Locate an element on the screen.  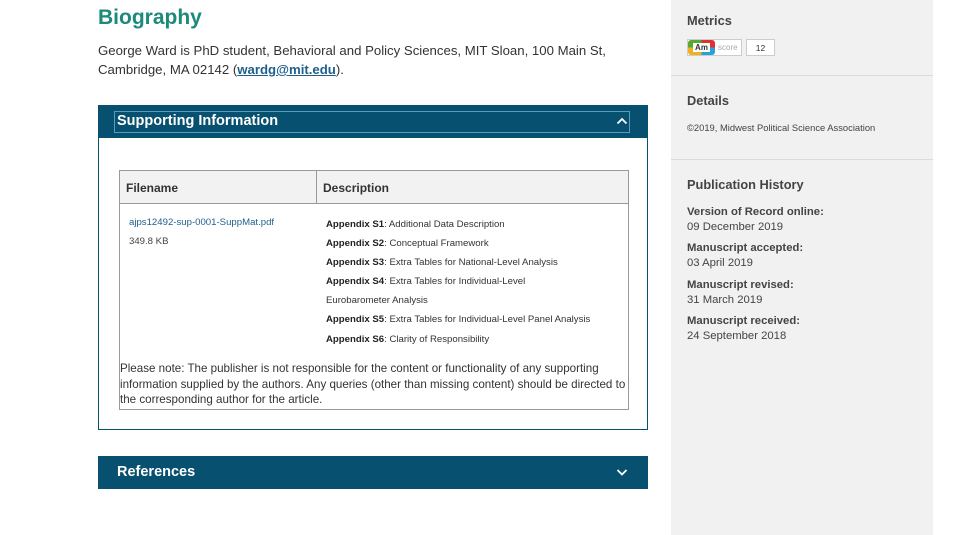
references-toggle: References is located at coordinates (373, 472).